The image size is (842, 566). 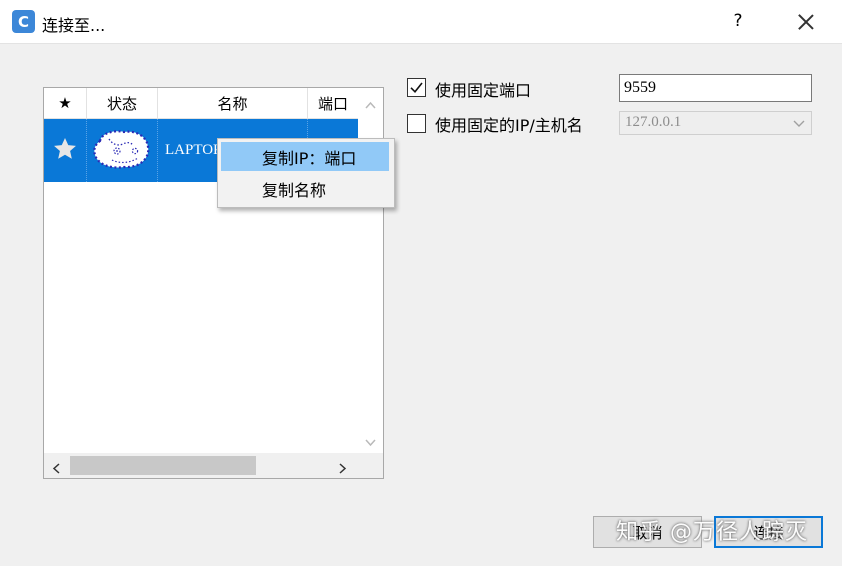 What do you see at coordinates (715, 88) in the screenshot?
I see `fixed-port-input` at bounding box center [715, 88].